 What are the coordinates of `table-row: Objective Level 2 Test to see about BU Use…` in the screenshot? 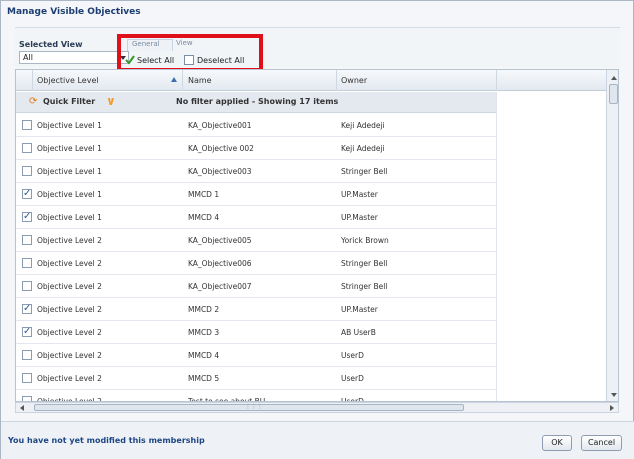 It's located at (256, 395).